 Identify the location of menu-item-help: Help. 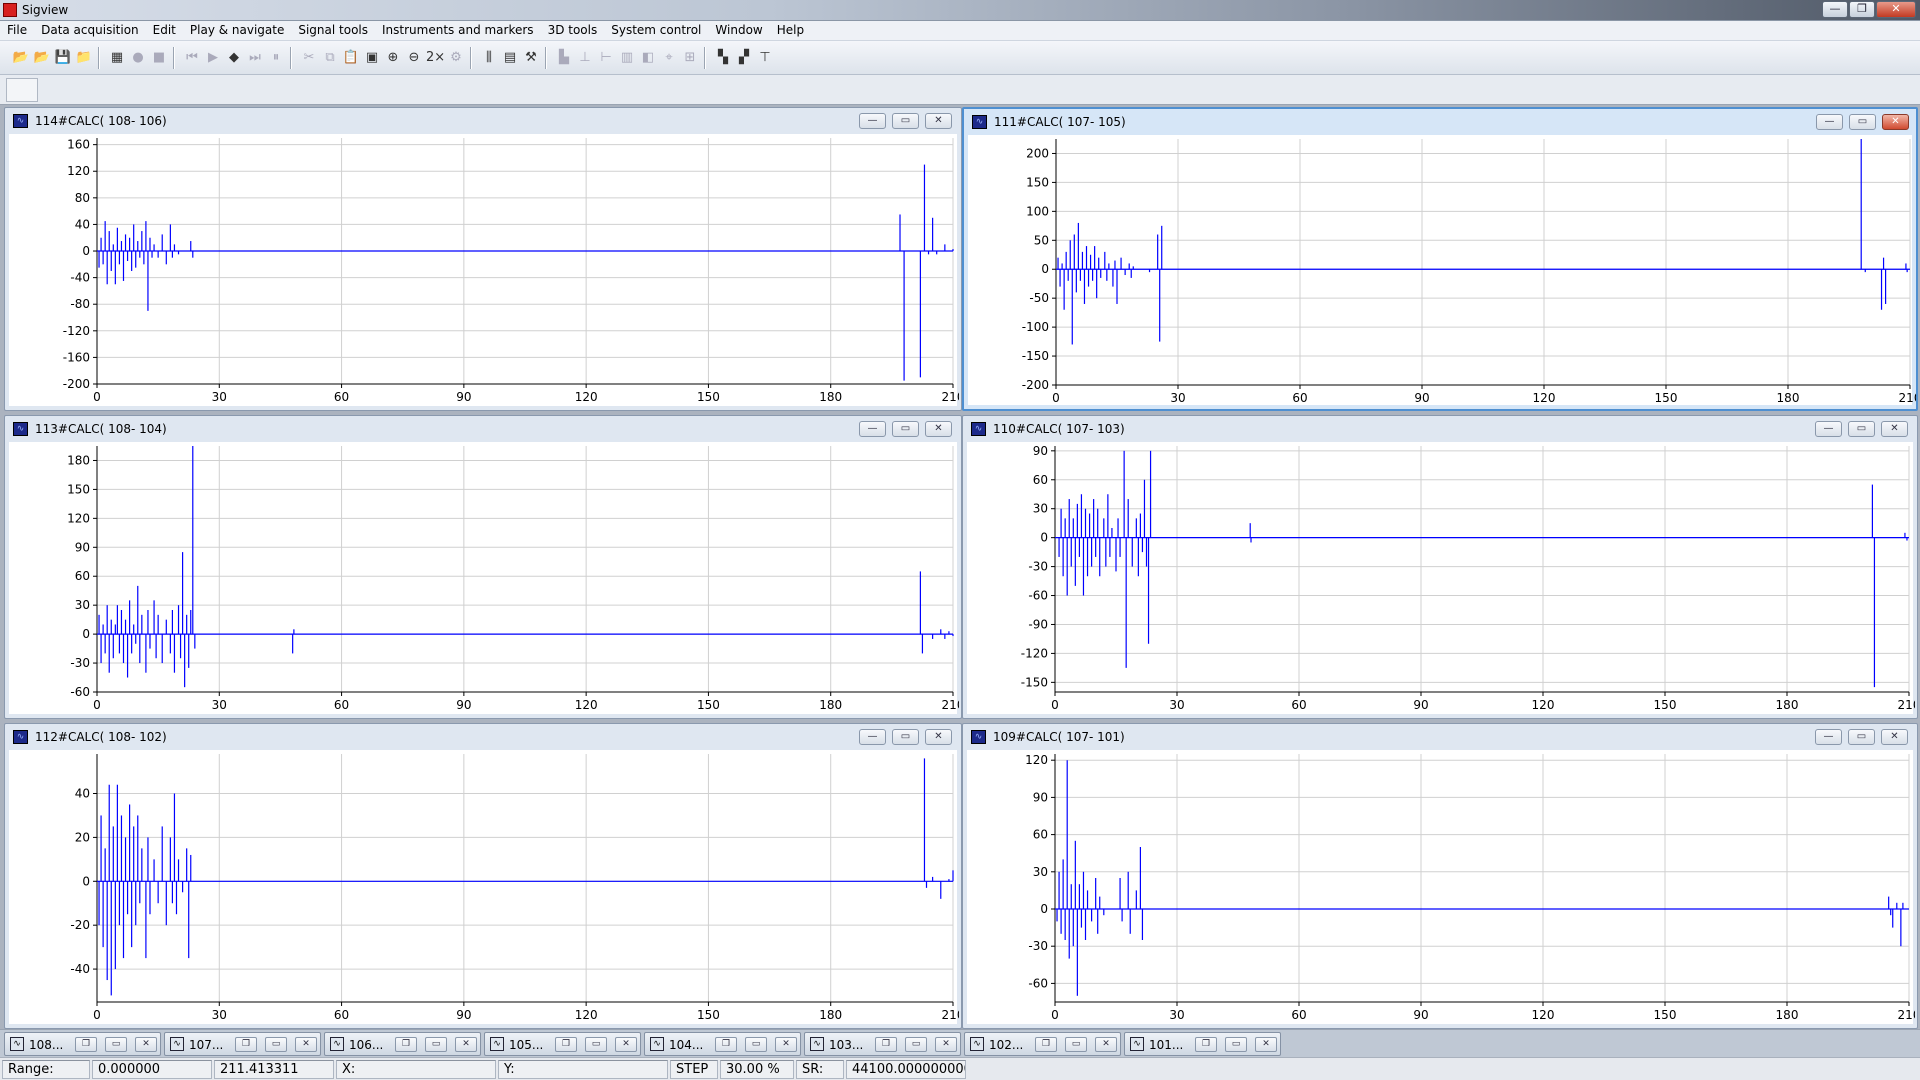
(790, 29).